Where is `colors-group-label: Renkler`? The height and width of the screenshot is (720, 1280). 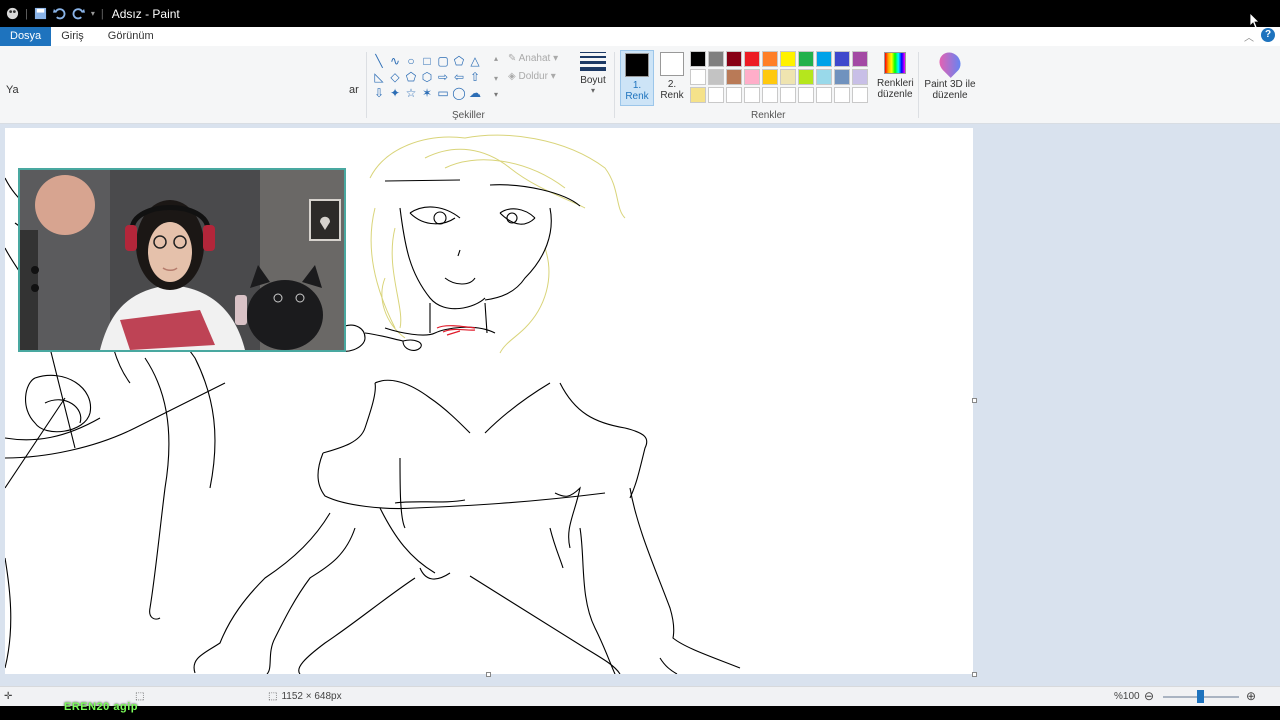 colors-group-label: Renkler is located at coordinates (768, 115).